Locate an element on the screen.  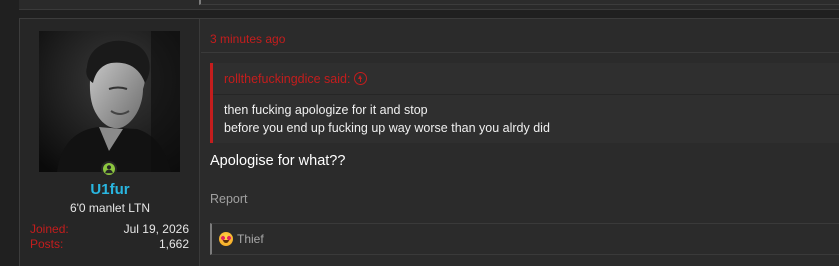
quote-header: rollthefuckingdice said: is located at coordinates (526, 79).